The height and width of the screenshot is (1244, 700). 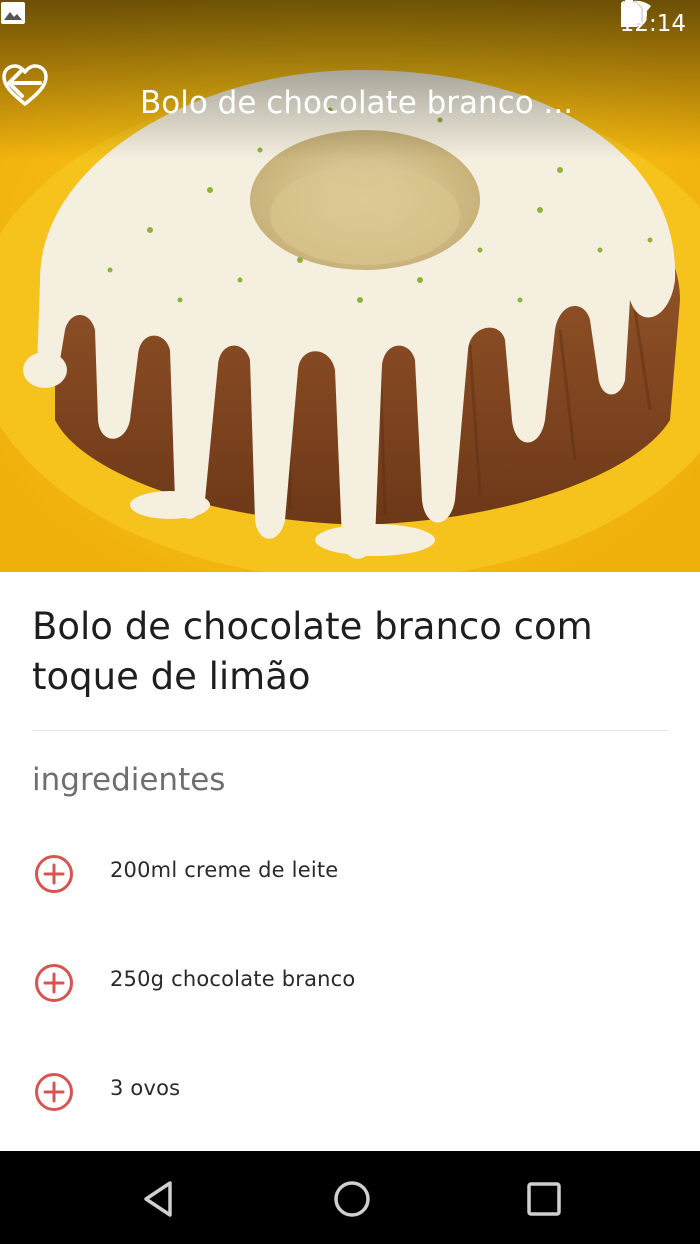 What do you see at coordinates (13, 13) in the screenshot?
I see `image-icon` at bounding box center [13, 13].